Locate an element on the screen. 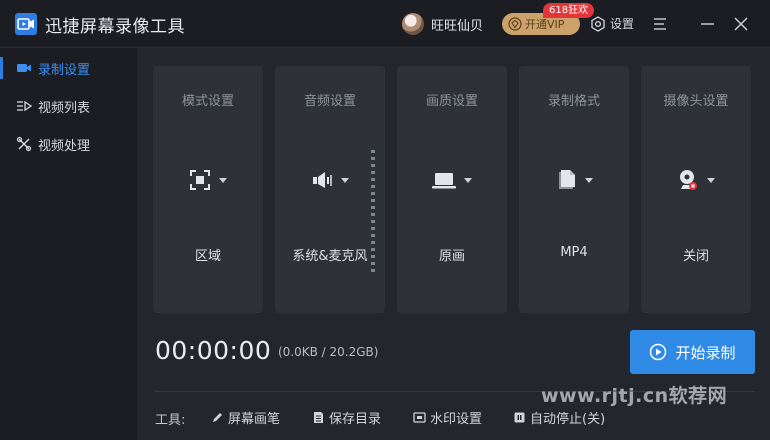  webcam-off-icon is located at coordinates (688, 180).